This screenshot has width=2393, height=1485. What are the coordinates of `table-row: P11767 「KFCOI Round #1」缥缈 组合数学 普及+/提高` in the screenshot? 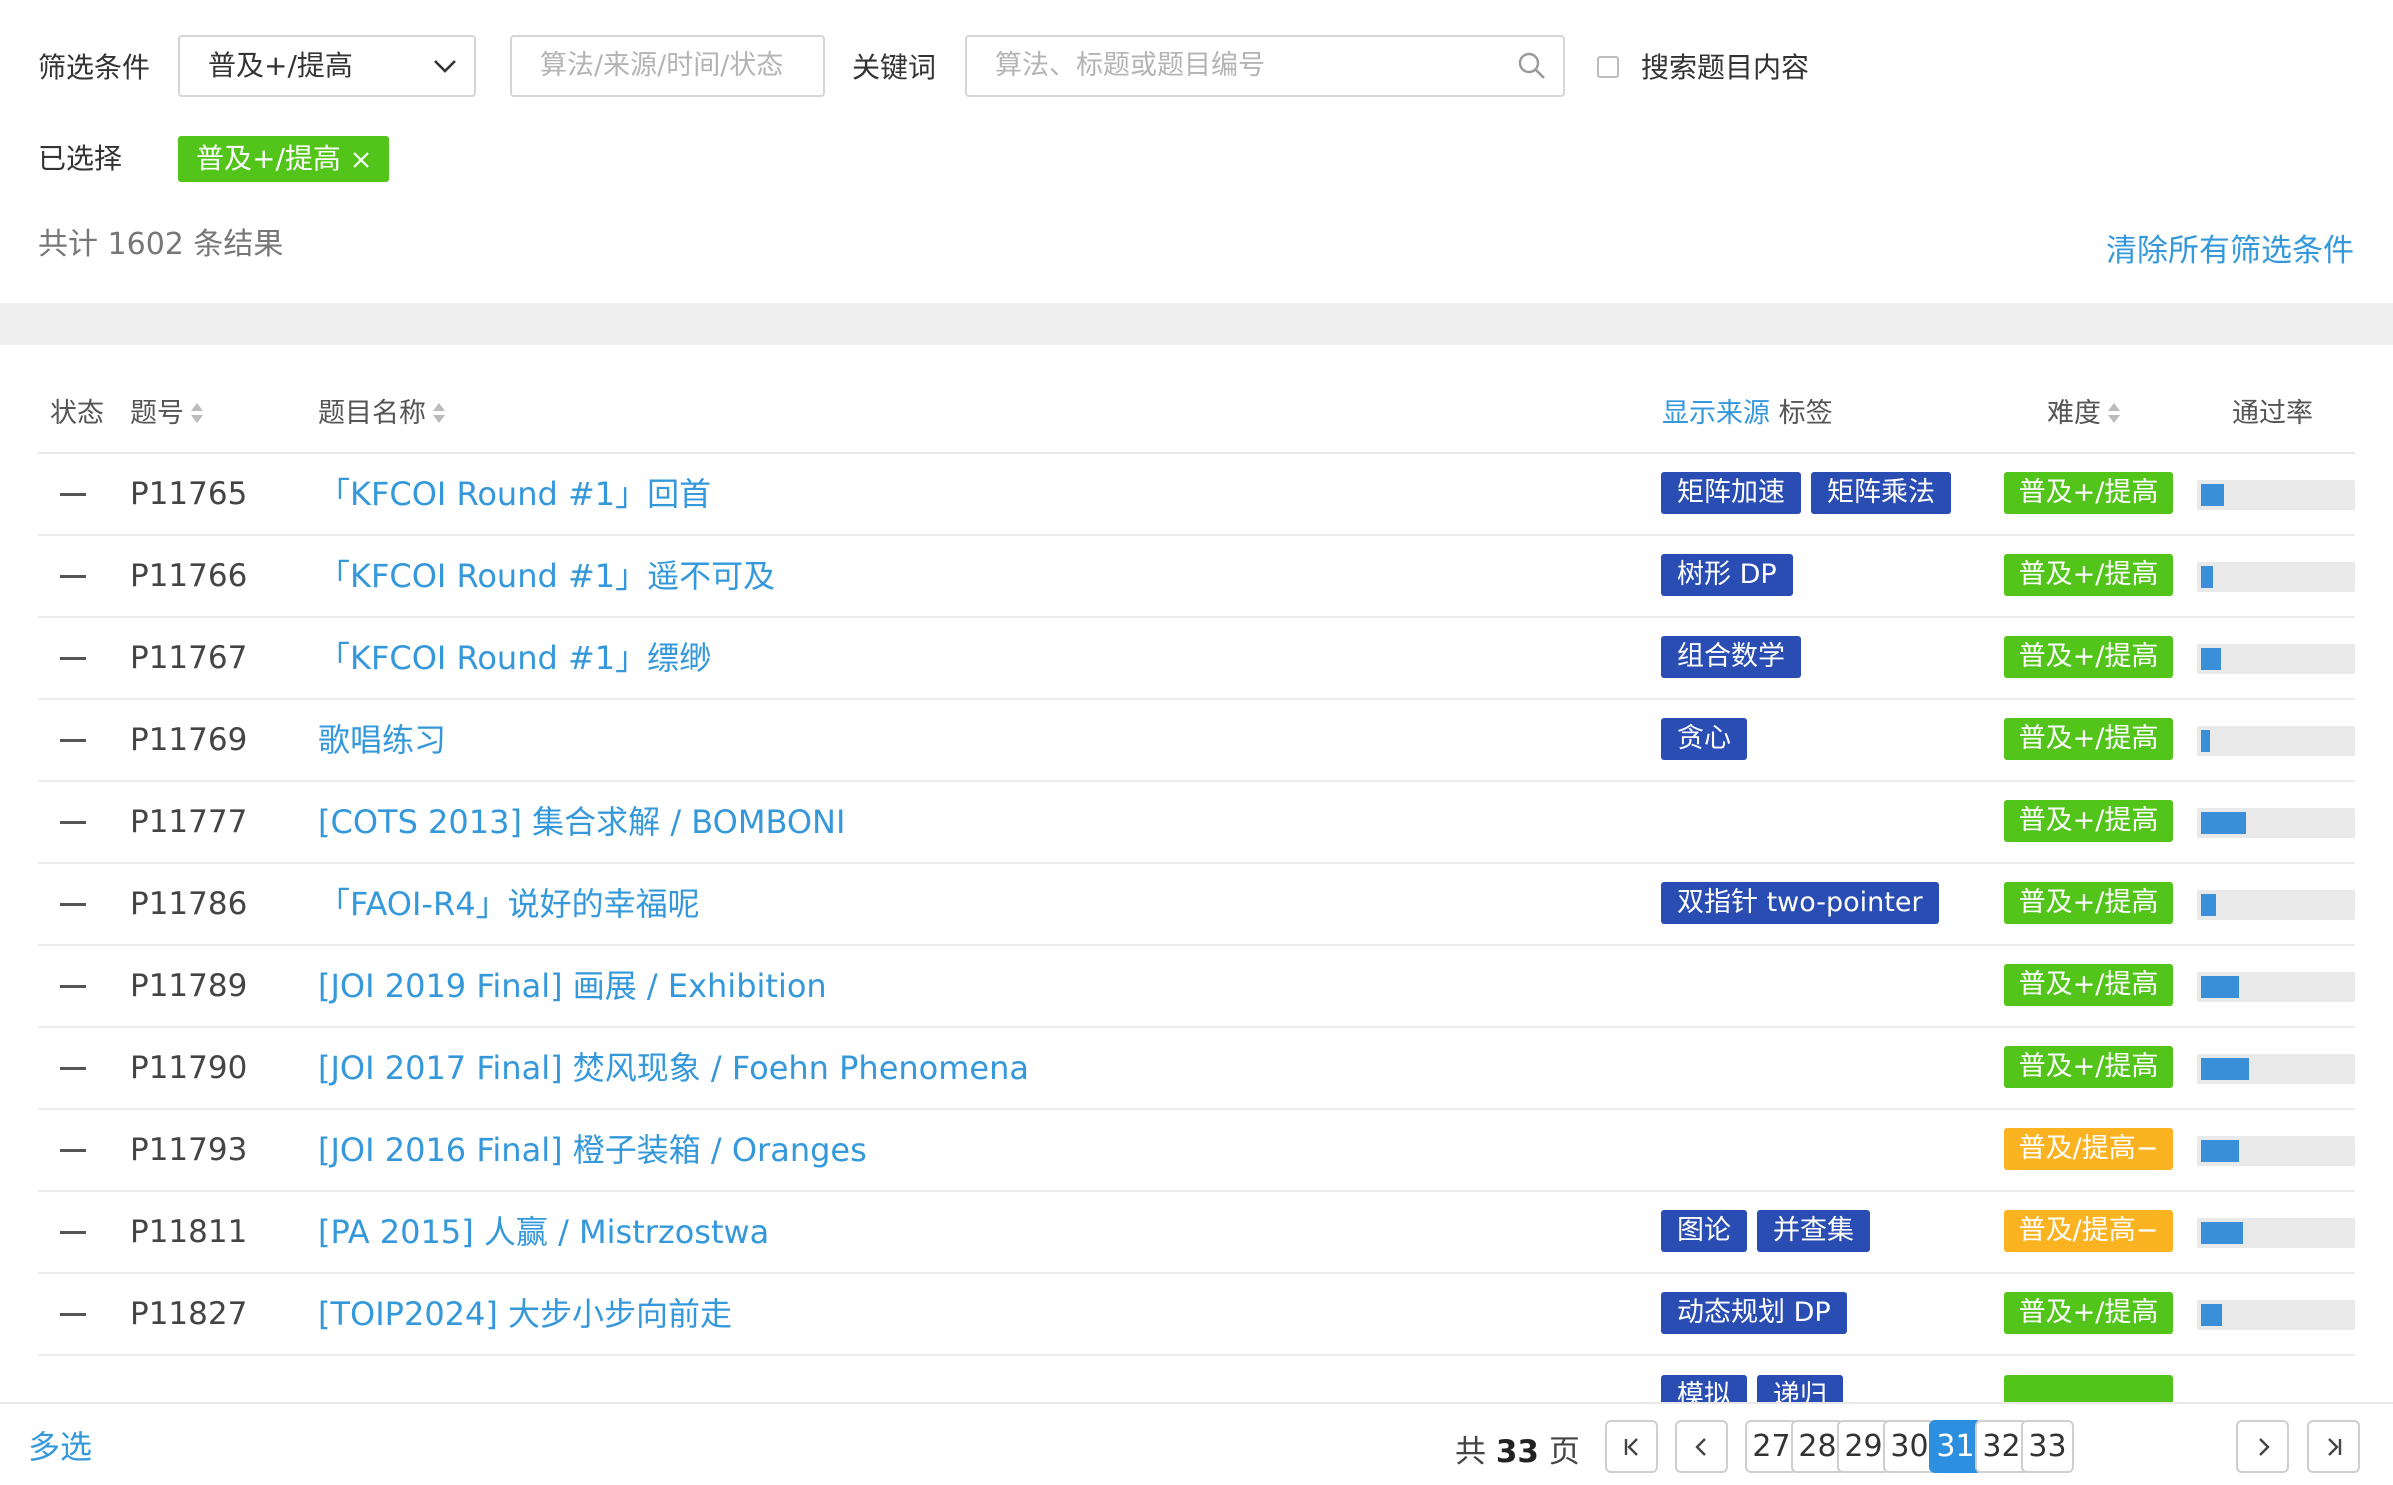 It's located at (1196, 659).